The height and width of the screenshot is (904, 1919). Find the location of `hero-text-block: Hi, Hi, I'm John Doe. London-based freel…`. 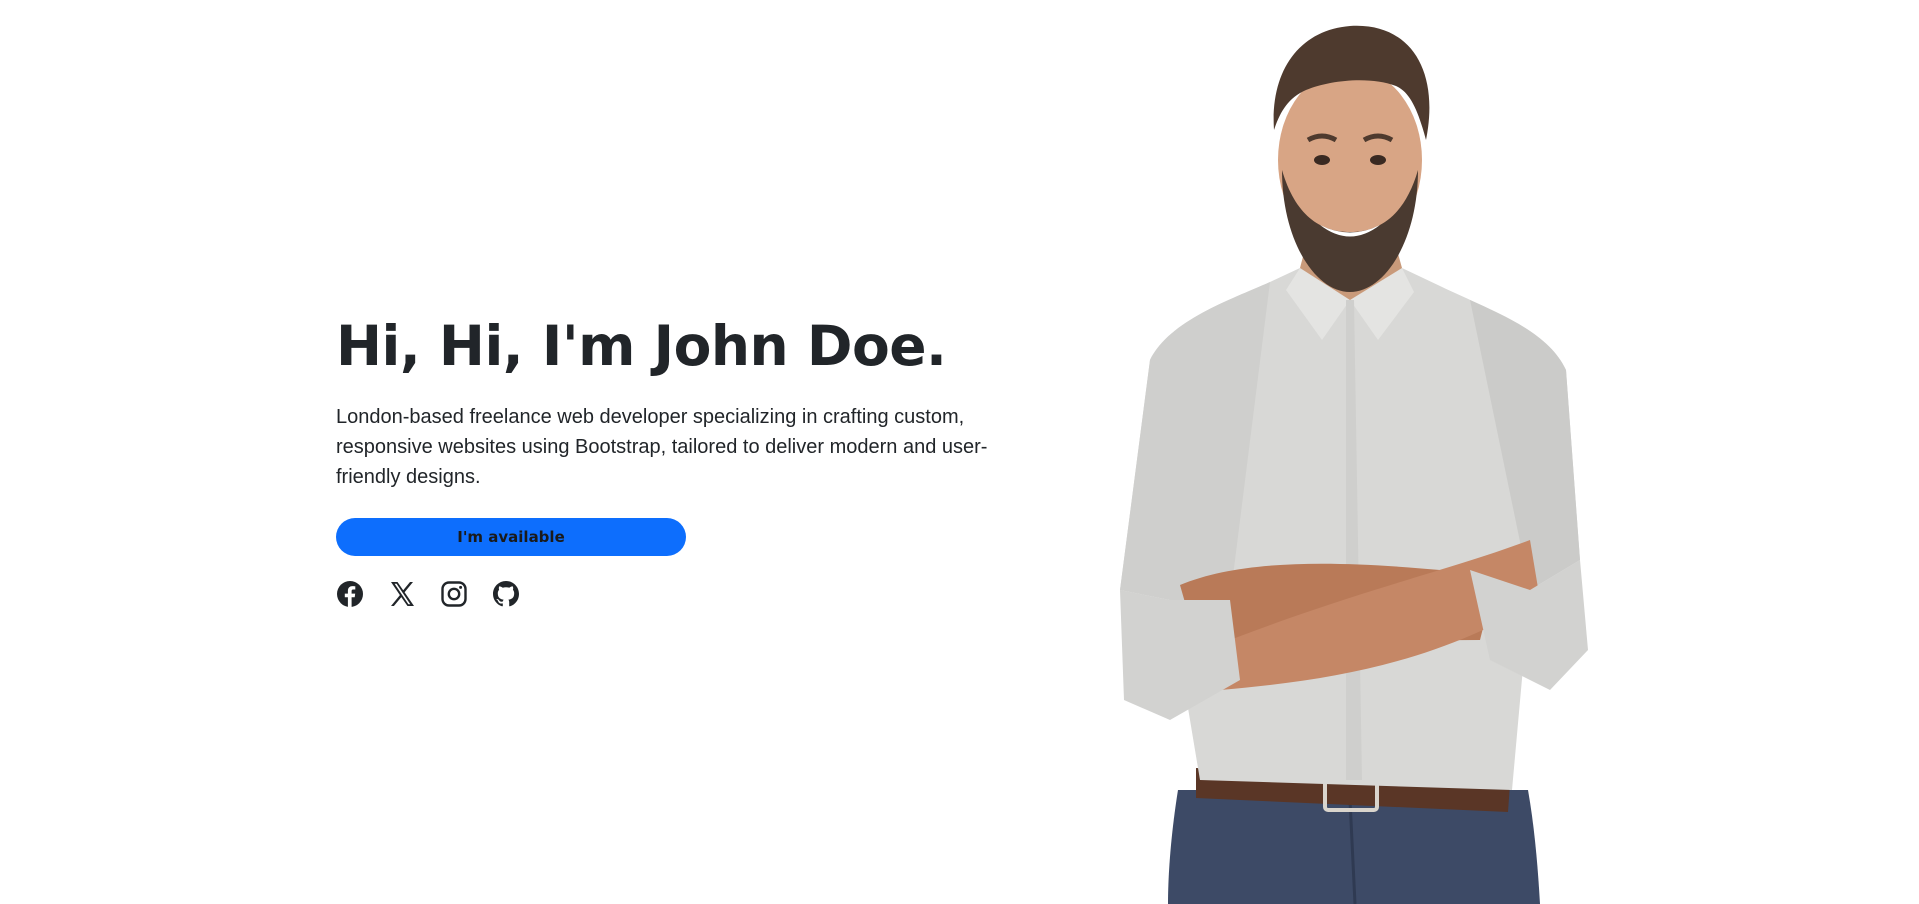

hero-text-block: Hi, Hi, I'm John Doe. London-based freel… is located at coordinates (666, 460).